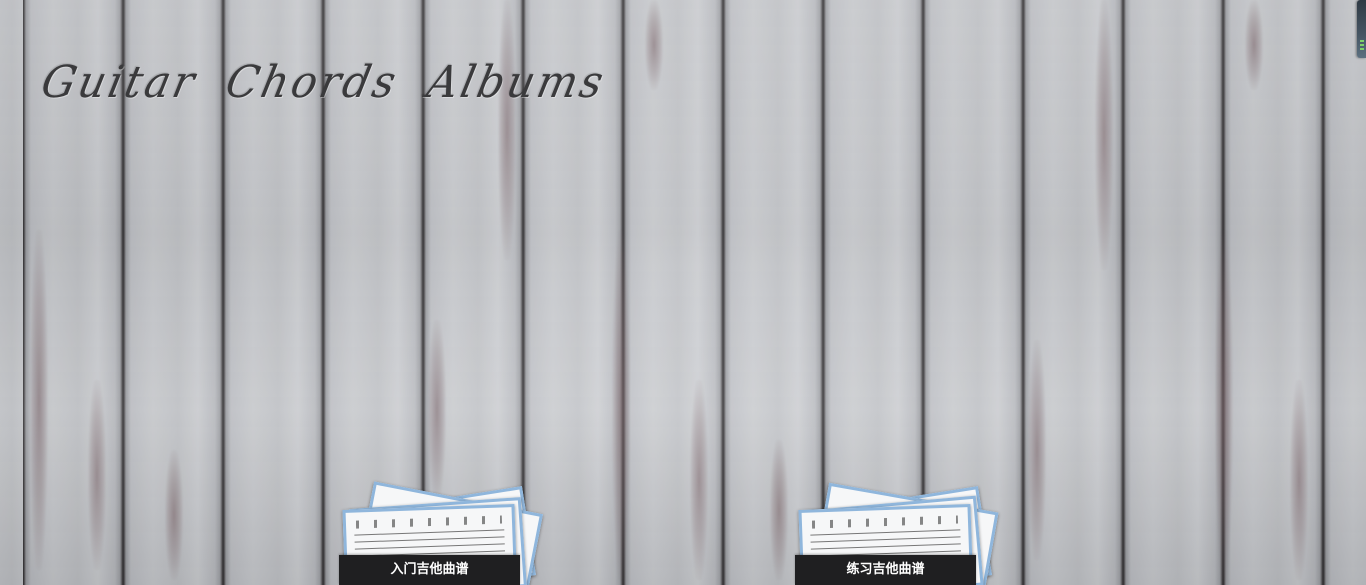 The height and width of the screenshot is (585, 1366). I want to click on album-practice-guitar-tabs: 练习吉他曲谱, so click(897, 533).